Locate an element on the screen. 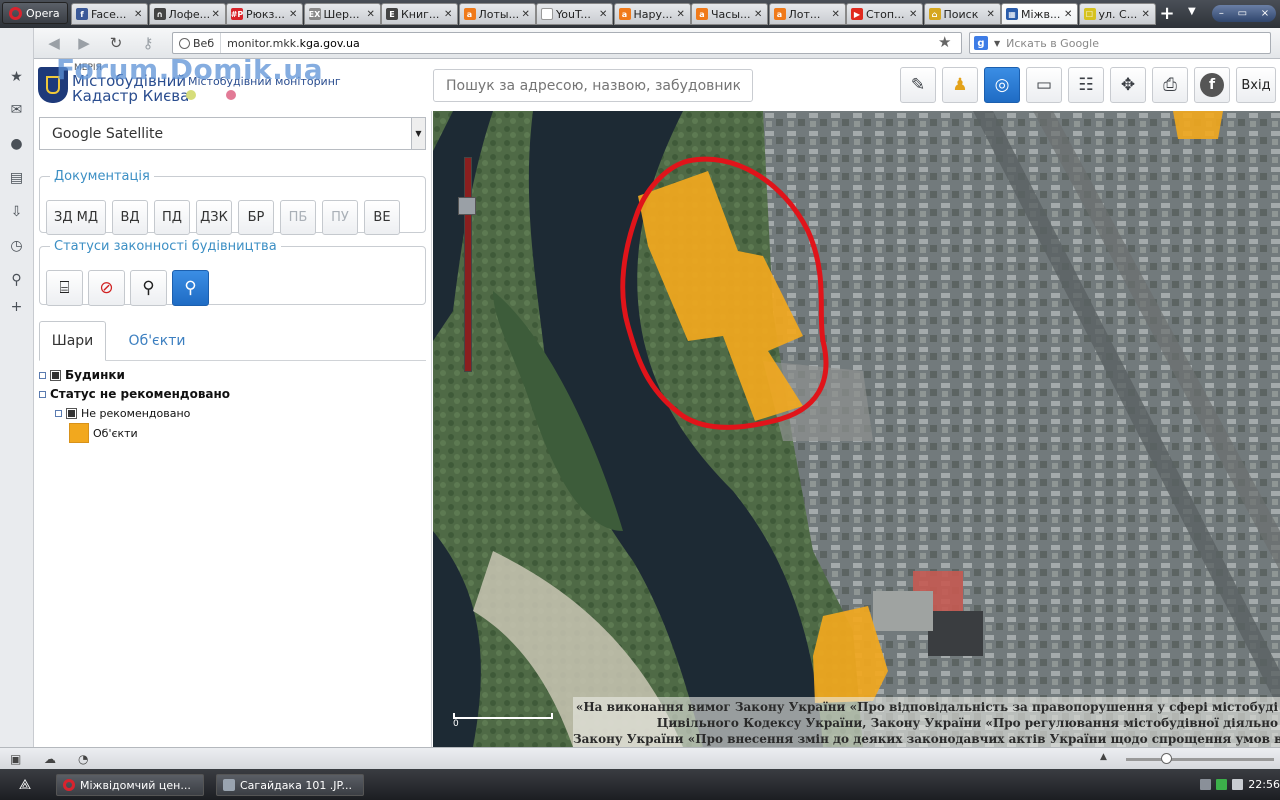 Image resolution: width=1280 pixels, height=800 pixels. minimize-icon: – is located at coordinates (1221, 13).